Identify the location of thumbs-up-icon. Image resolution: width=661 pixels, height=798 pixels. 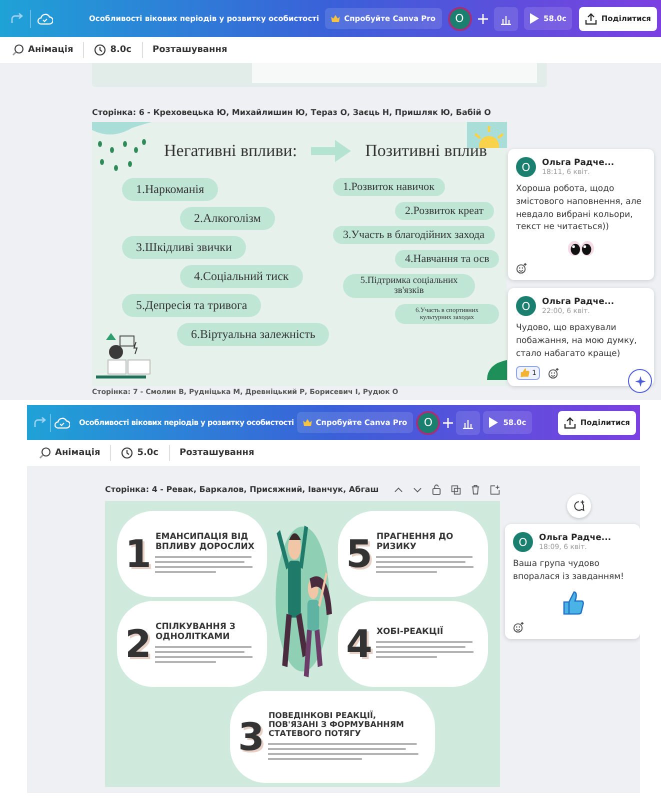
(525, 373).